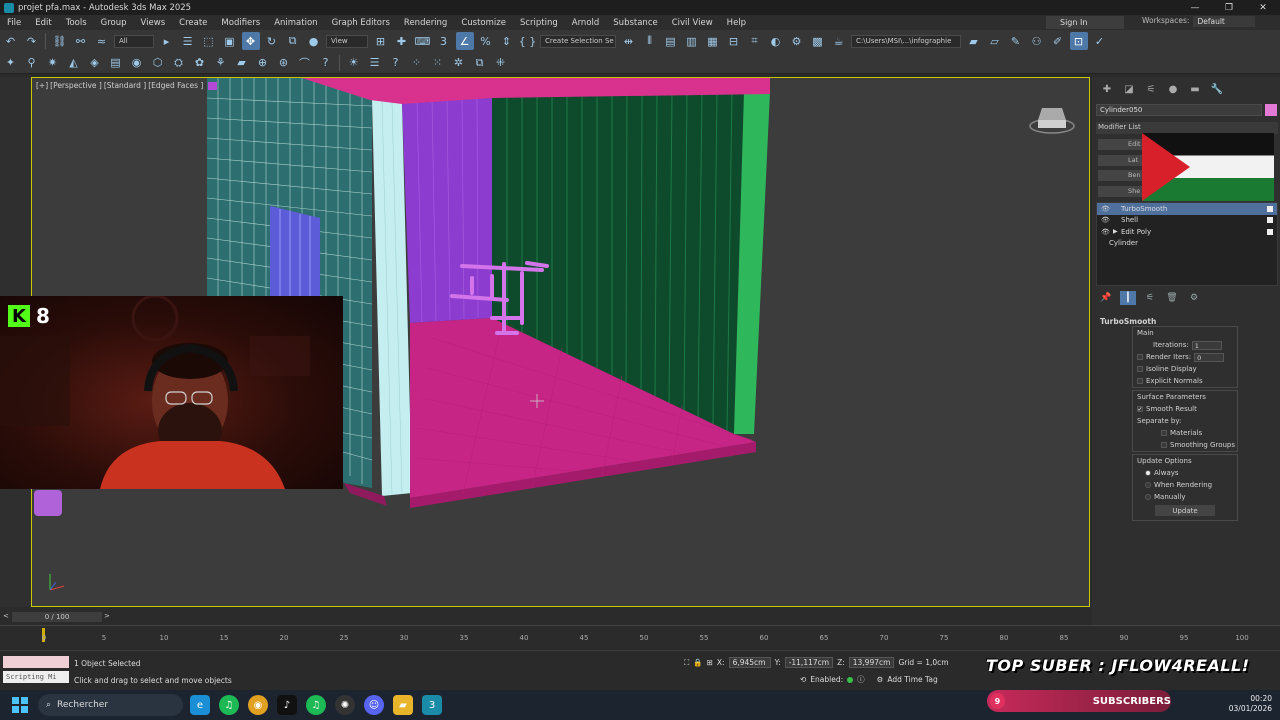 Image resolution: width=1280 pixels, height=720 pixels. What do you see at coordinates (995, 41) in the screenshot?
I see `layer-toolbar-icon: ▱` at bounding box center [995, 41].